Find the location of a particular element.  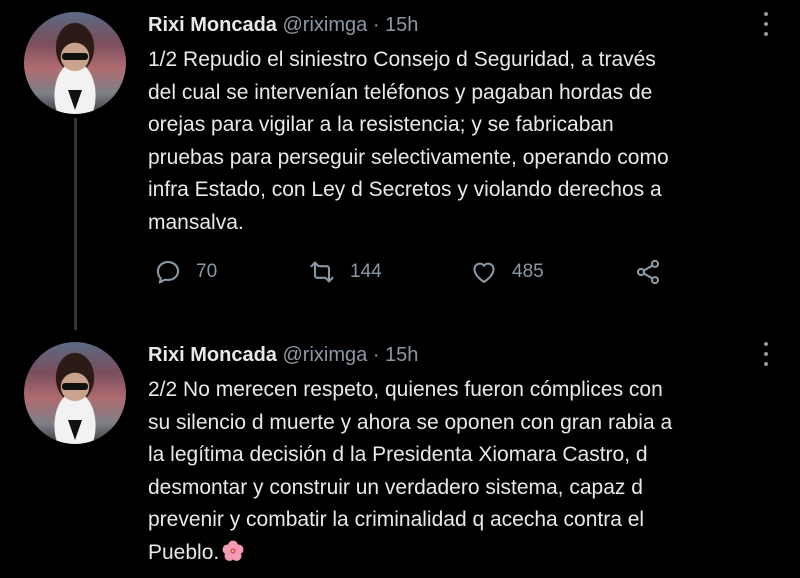

heart-icon is located at coordinates (484, 272).